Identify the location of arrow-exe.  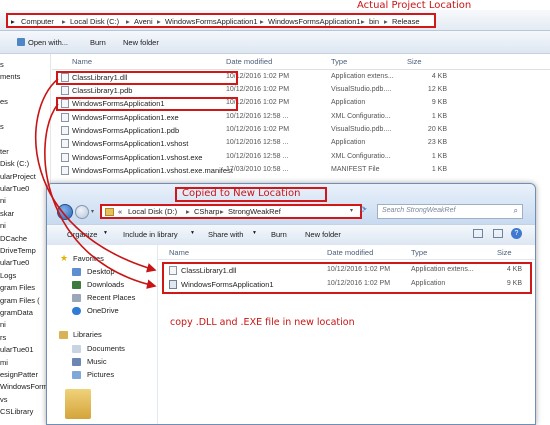
(100, 196).